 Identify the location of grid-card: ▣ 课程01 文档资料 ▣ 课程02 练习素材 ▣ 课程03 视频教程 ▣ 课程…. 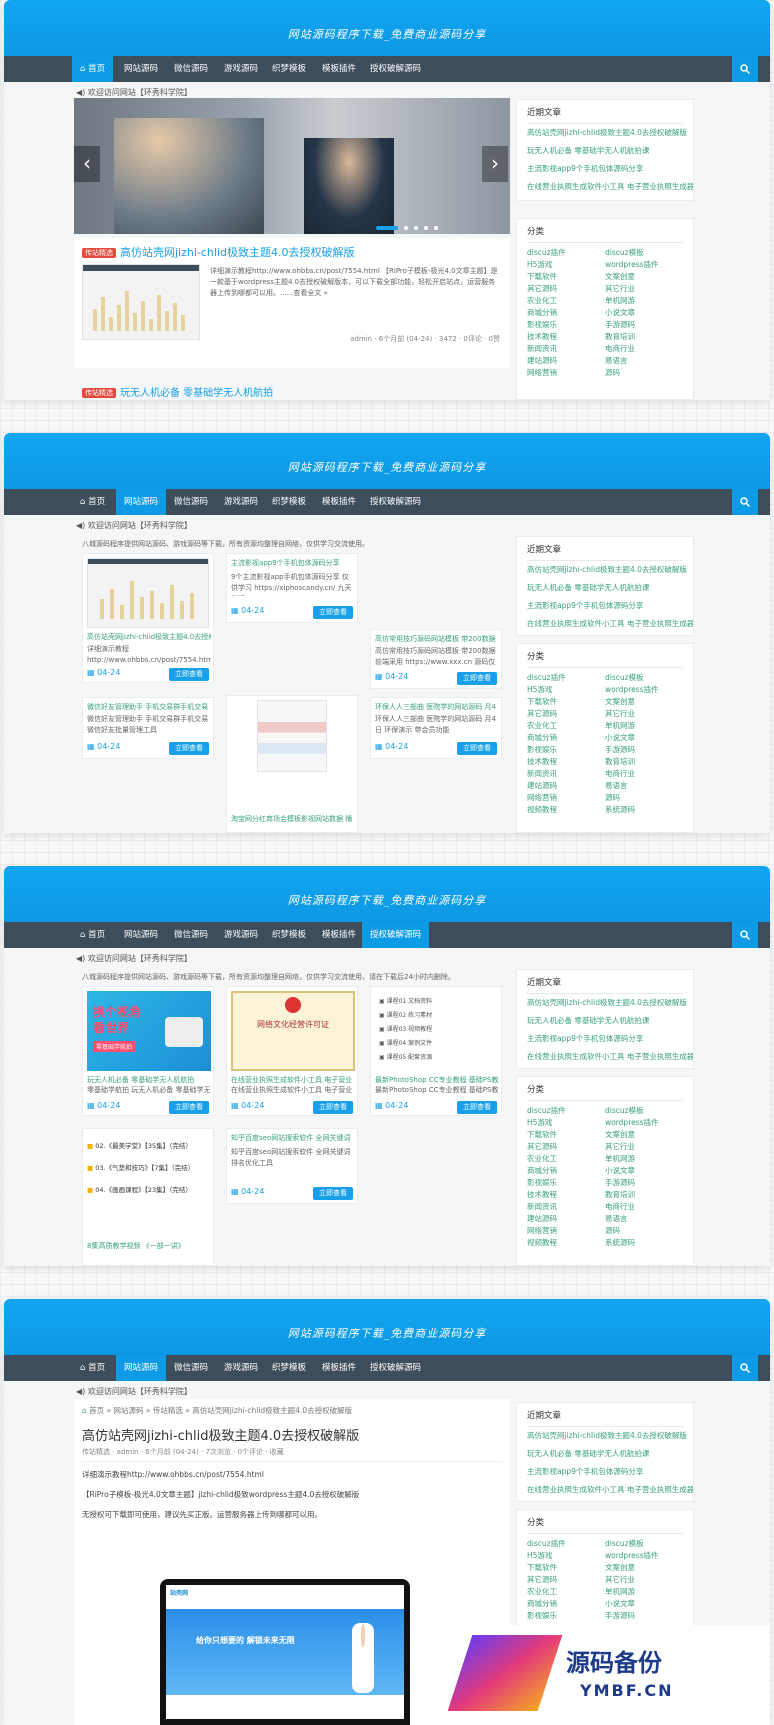
(436, 1051).